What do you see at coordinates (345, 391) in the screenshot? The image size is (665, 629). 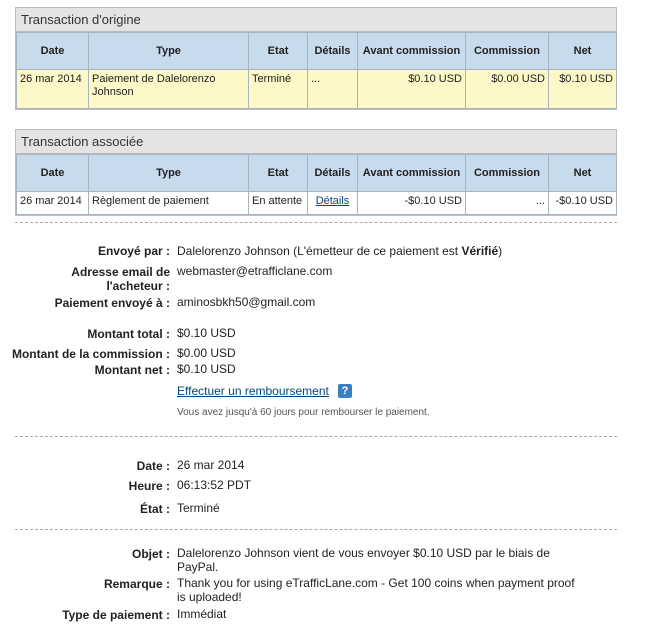 I see `help-icon: ?` at bounding box center [345, 391].